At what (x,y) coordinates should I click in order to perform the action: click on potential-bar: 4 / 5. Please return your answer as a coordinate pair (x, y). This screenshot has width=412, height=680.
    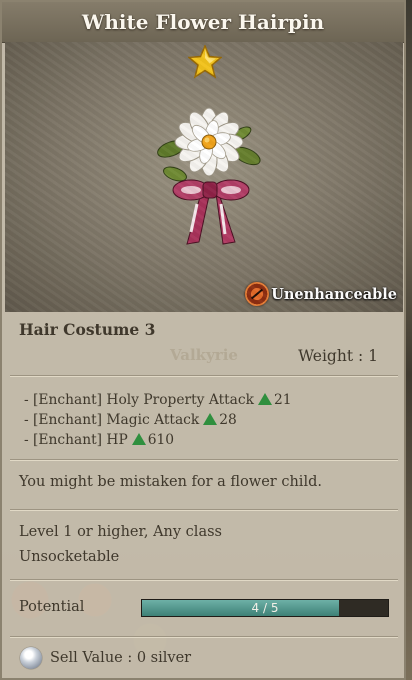
    Looking at the image, I should click on (265, 608).